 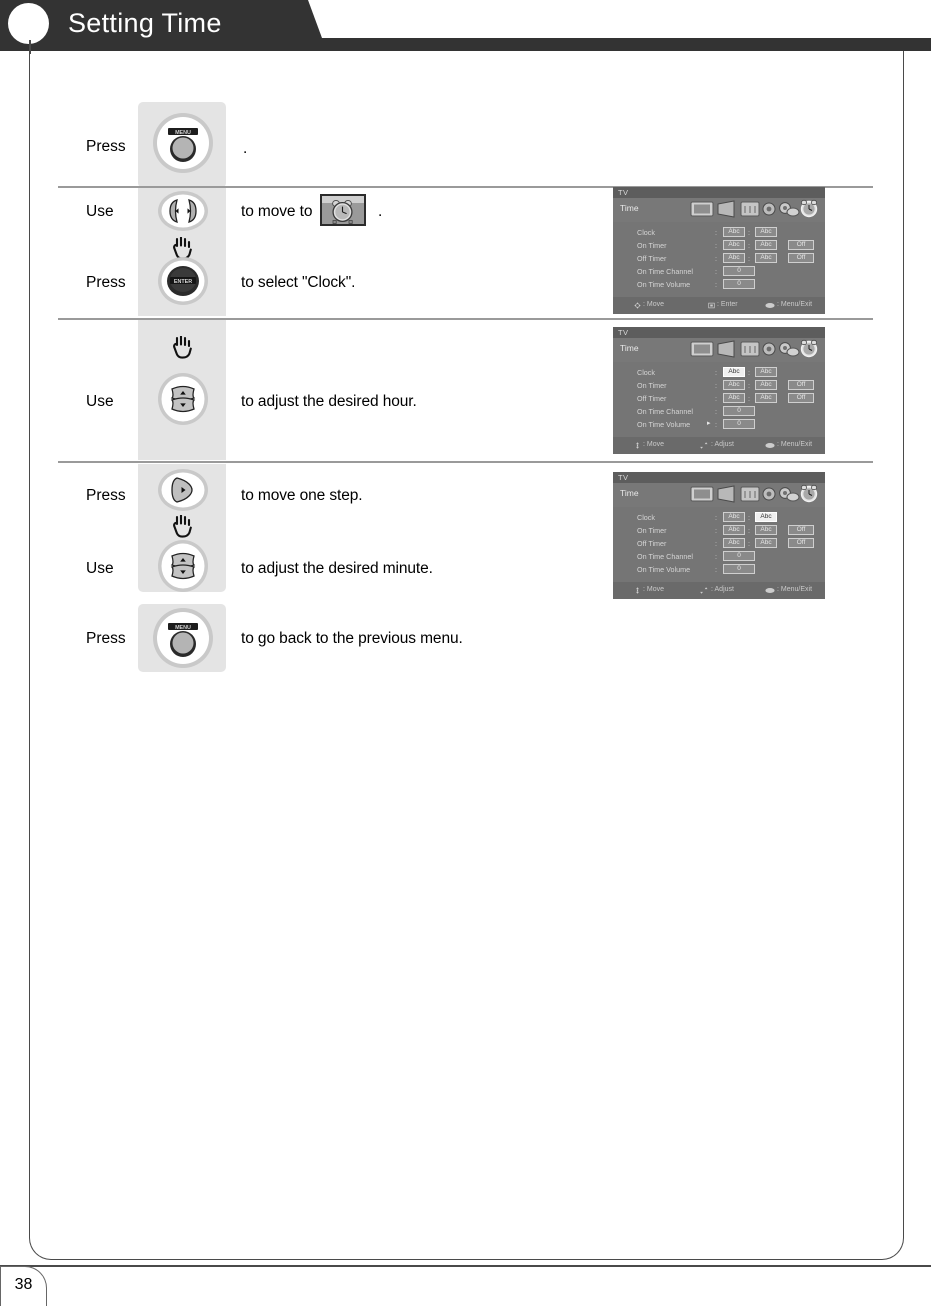 I want to click on enter-button: ENTER, so click(x=183, y=281).